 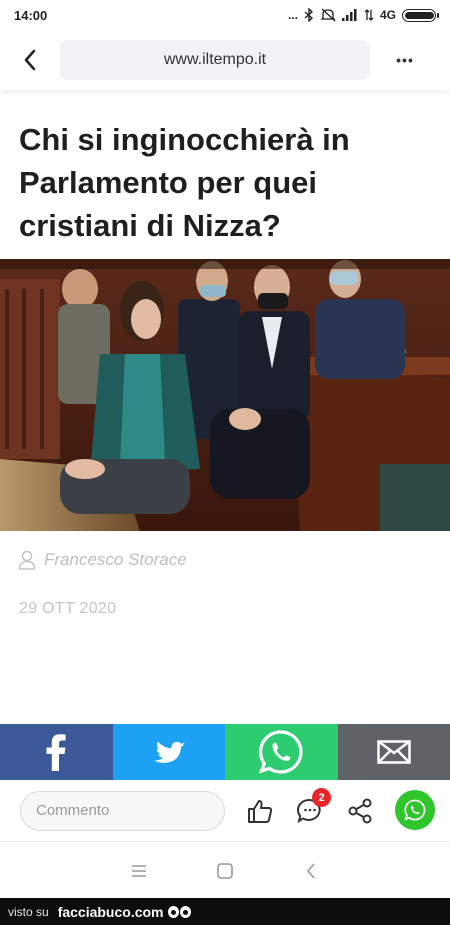 I want to click on facebook-icon, so click(x=56, y=752).